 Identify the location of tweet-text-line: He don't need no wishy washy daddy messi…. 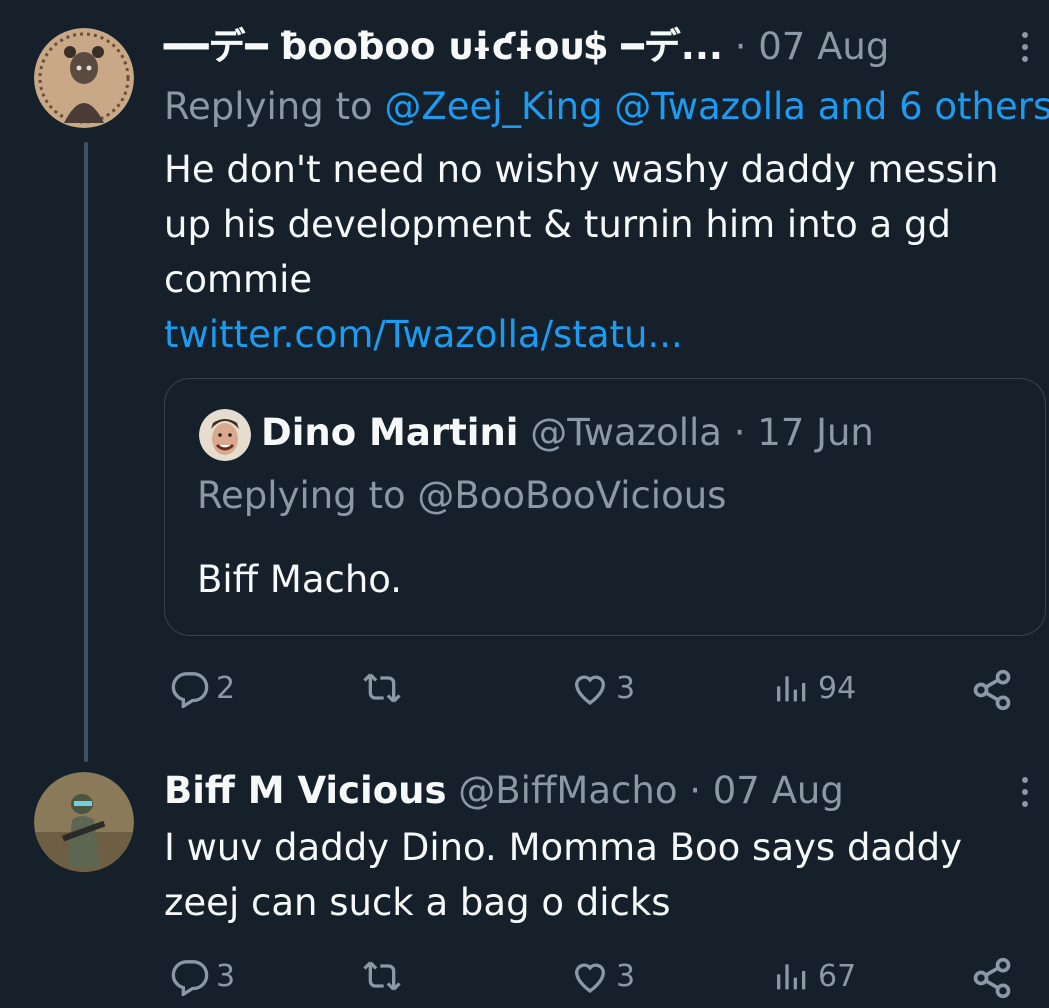
(581, 169).